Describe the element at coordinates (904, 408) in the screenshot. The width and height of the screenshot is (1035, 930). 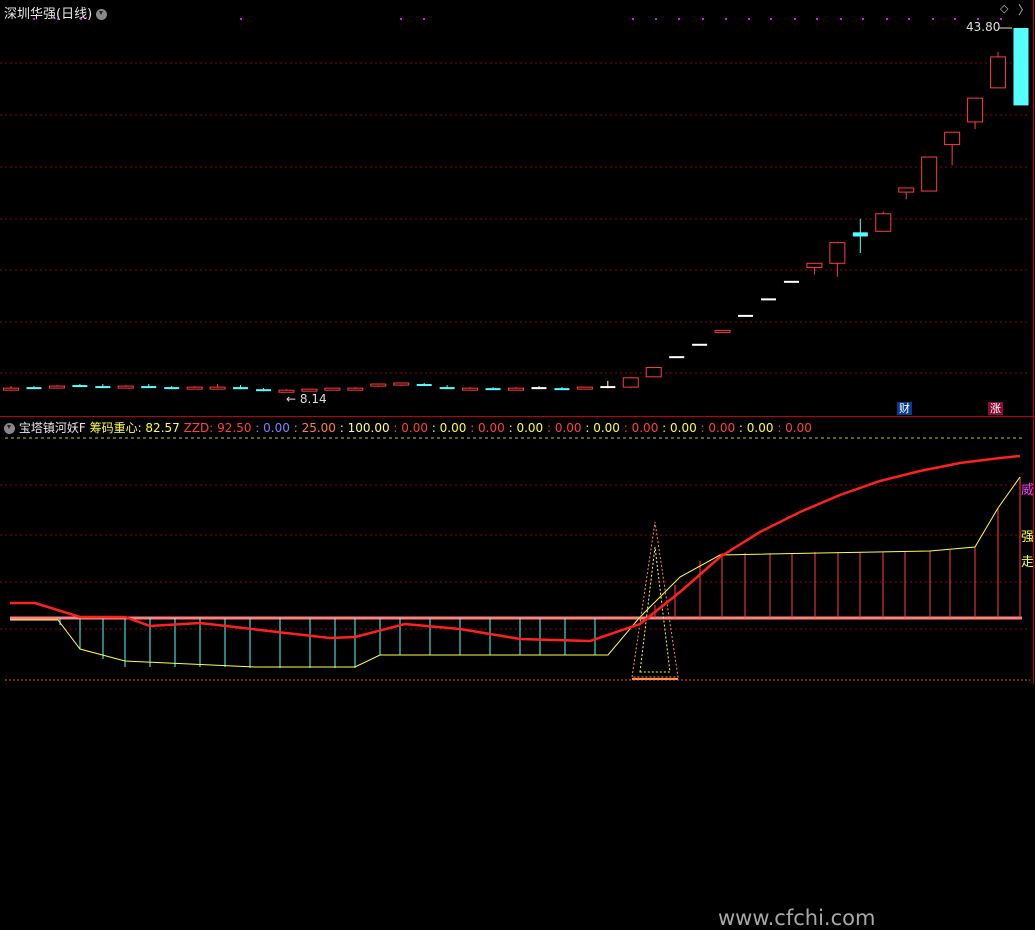
I see `finance-event-tag: 财` at that location.